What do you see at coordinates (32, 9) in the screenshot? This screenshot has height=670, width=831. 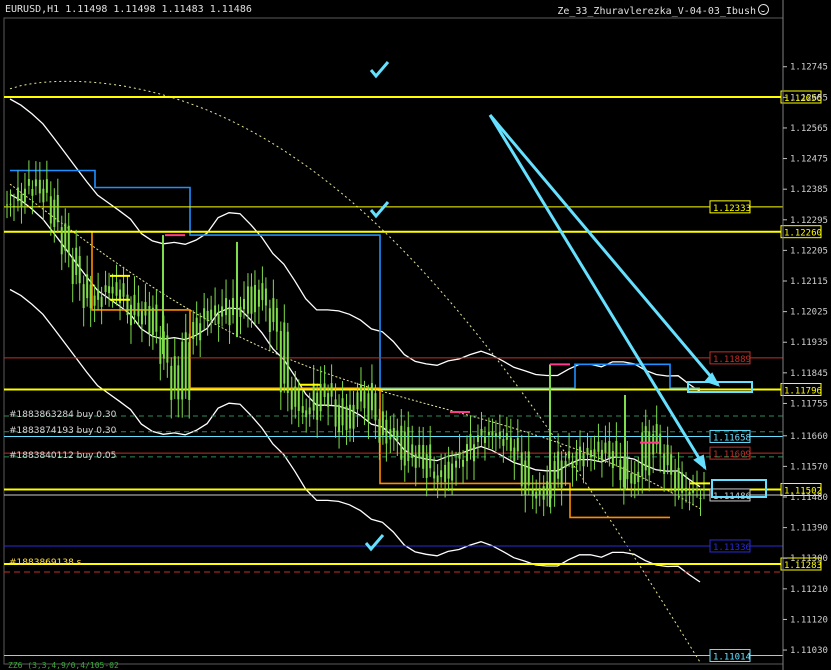 I see `symbol-label: EURUSD,H1` at bounding box center [32, 9].